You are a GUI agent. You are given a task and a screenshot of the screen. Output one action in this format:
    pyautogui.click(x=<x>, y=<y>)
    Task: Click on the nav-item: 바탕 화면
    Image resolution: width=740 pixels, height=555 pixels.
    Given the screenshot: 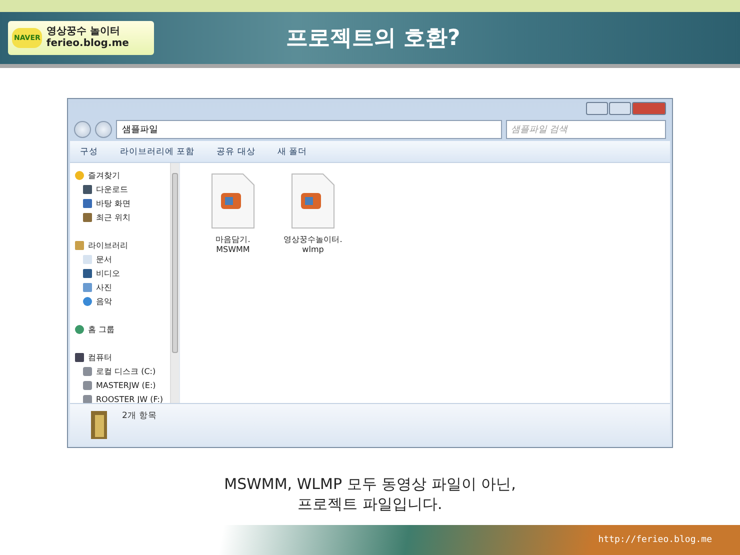 What is the action you would take?
    pyautogui.click(x=120, y=203)
    